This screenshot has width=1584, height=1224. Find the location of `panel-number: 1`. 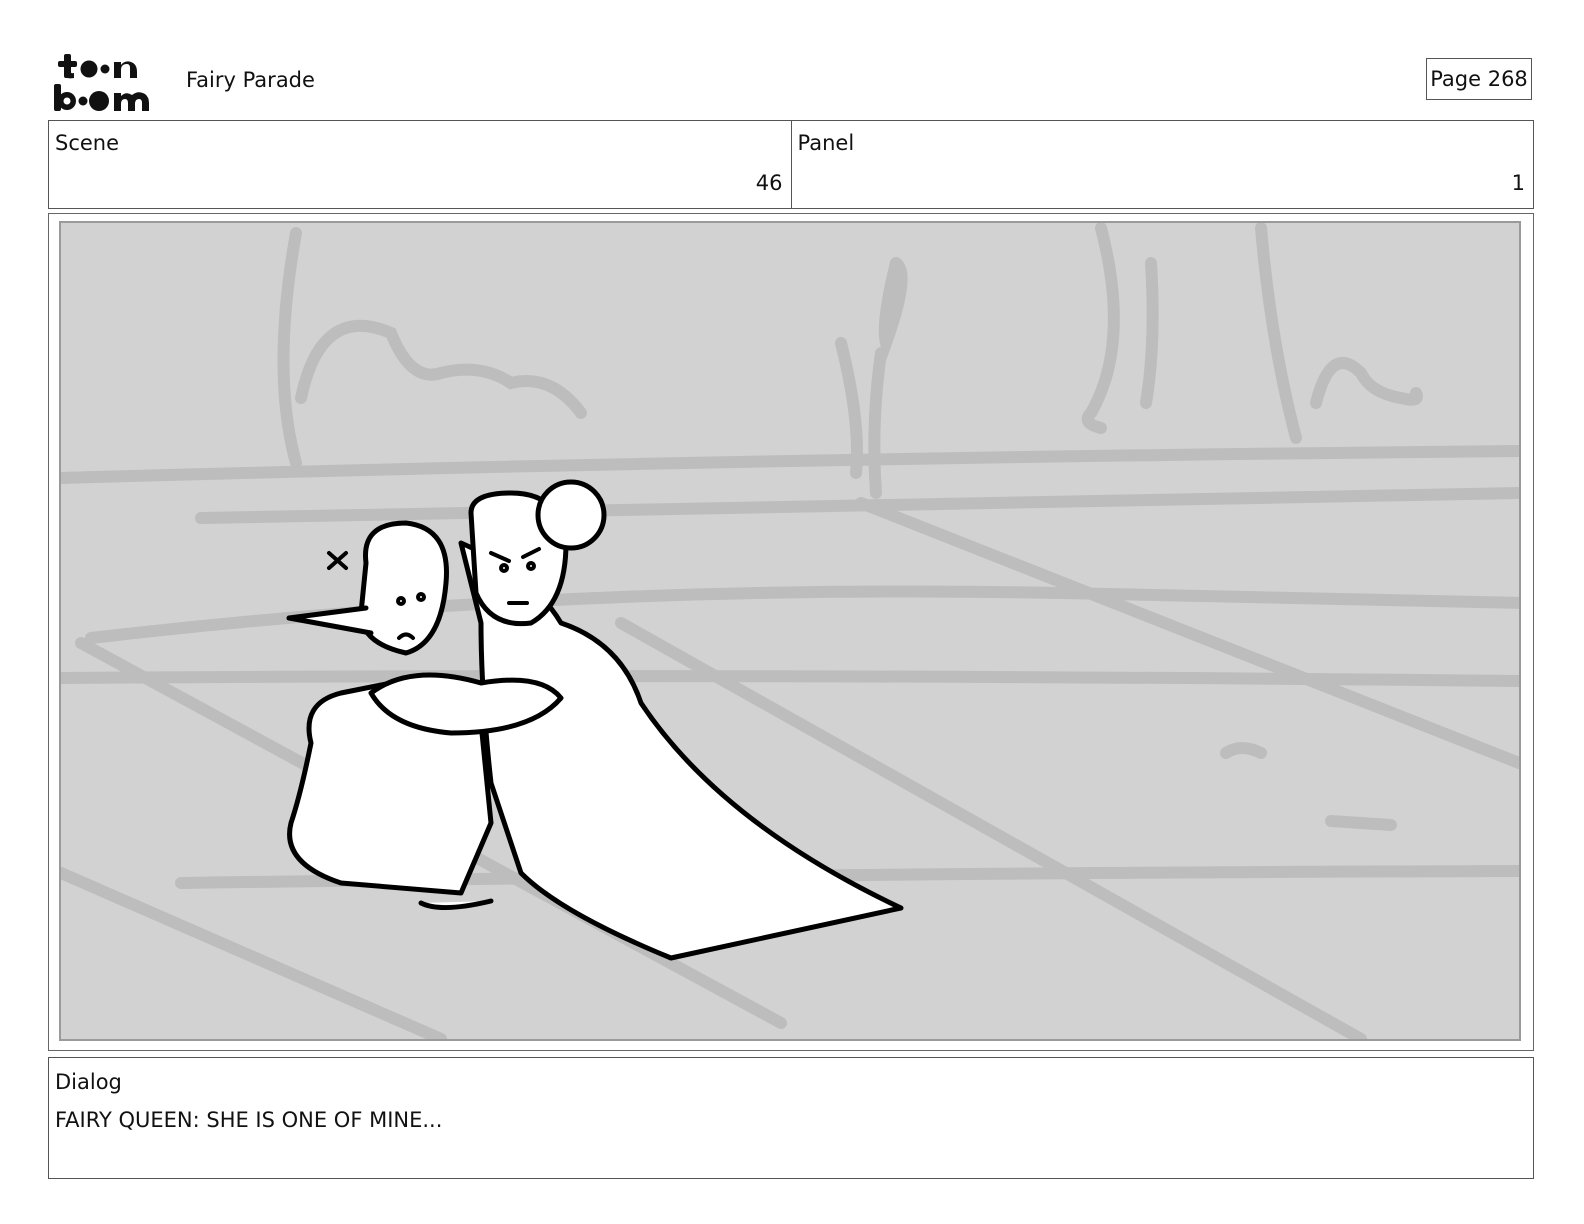

panel-number: 1 is located at coordinates (1518, 183).